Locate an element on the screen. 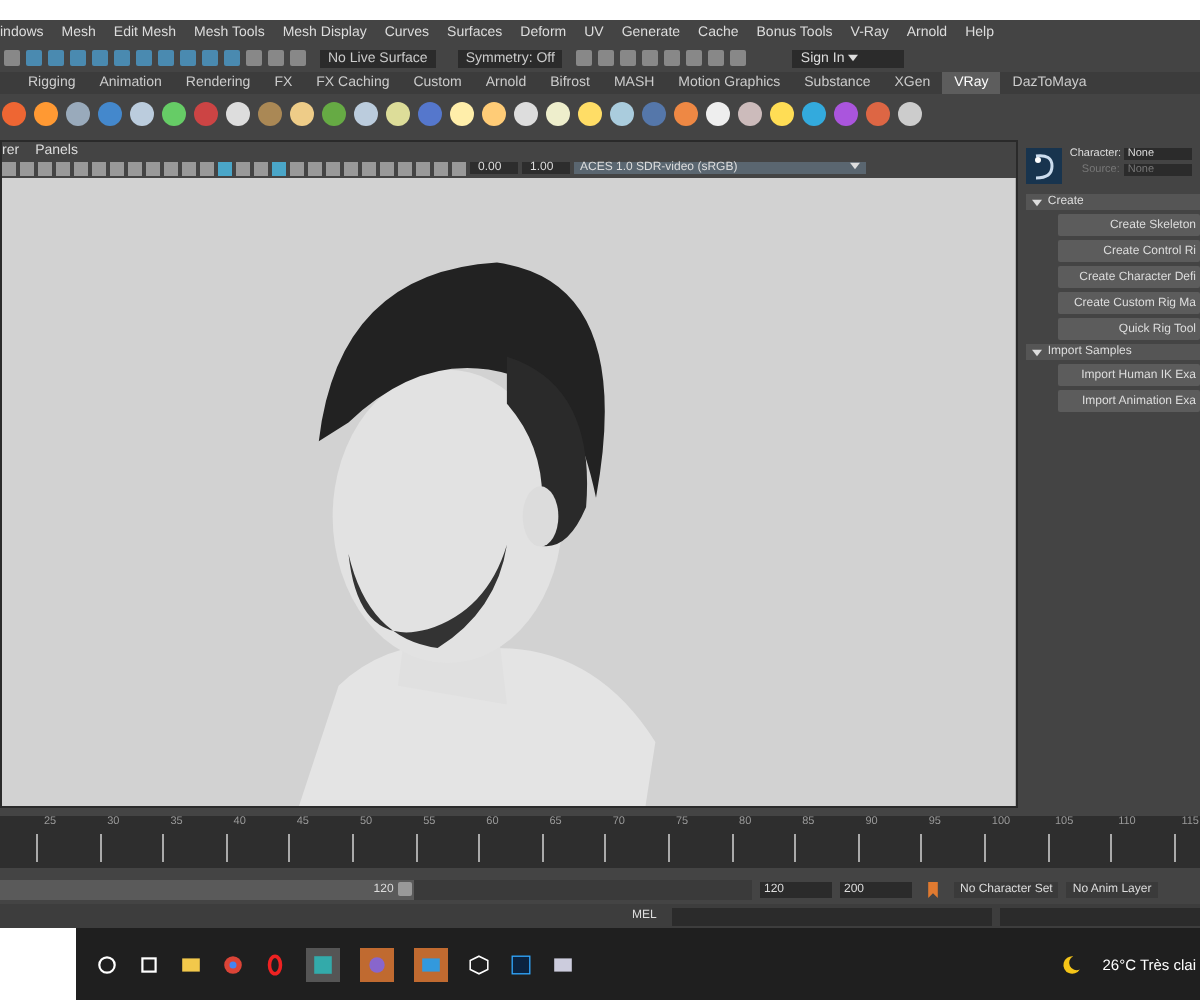  task-view-icon is located at coordinates (149, 964).